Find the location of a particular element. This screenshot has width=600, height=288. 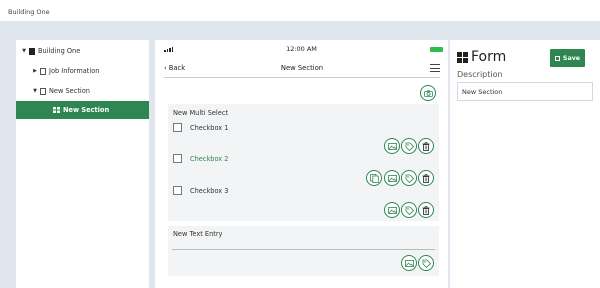

text-entry-field is located at coordinates (303, 243).